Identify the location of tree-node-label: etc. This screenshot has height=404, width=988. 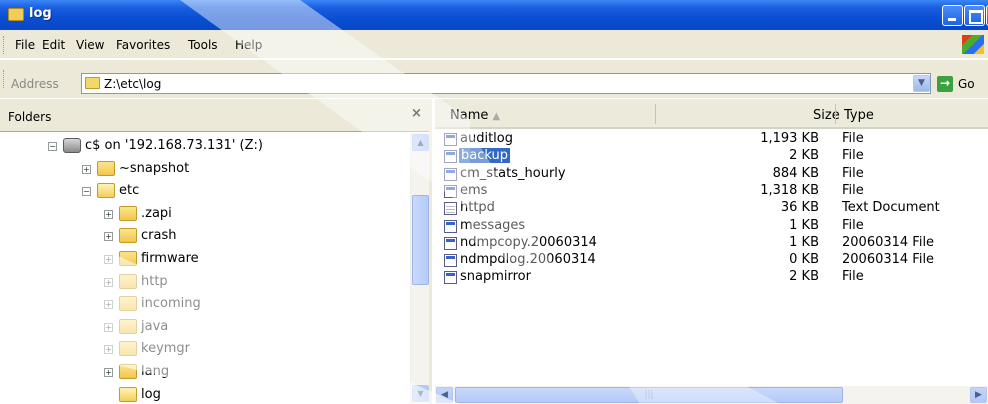
(129, 191).